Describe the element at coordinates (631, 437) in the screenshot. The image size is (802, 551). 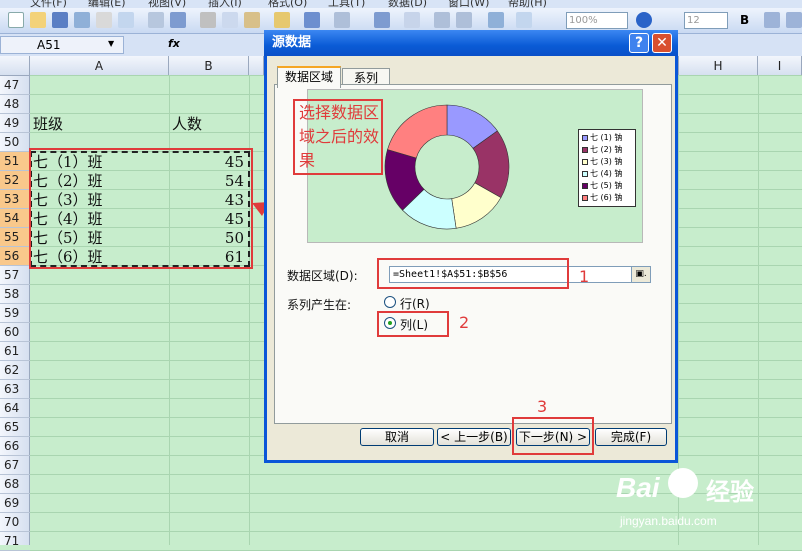
I see `finish-button: 完成(F)` at that location.